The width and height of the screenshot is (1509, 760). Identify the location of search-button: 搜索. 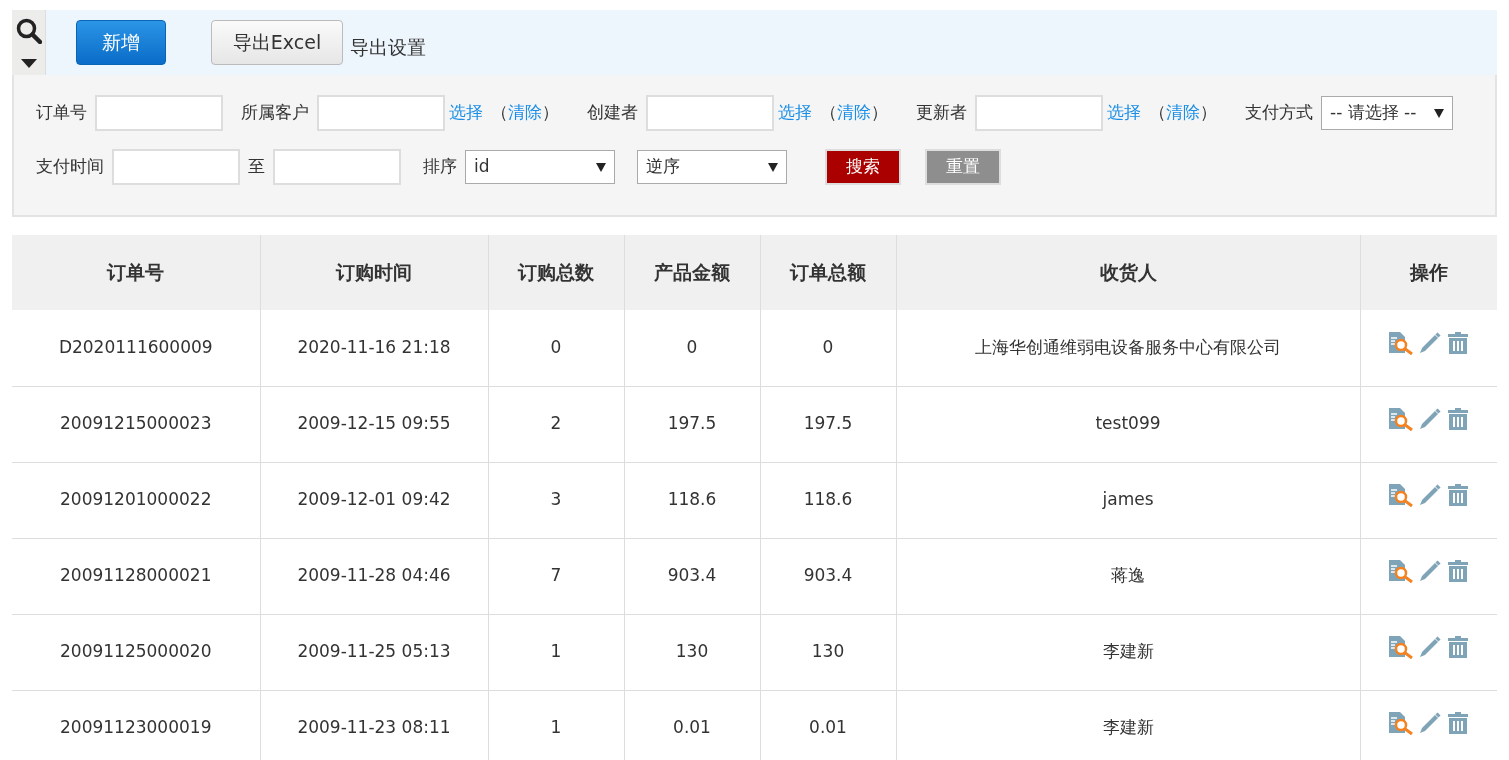
(863, 167).